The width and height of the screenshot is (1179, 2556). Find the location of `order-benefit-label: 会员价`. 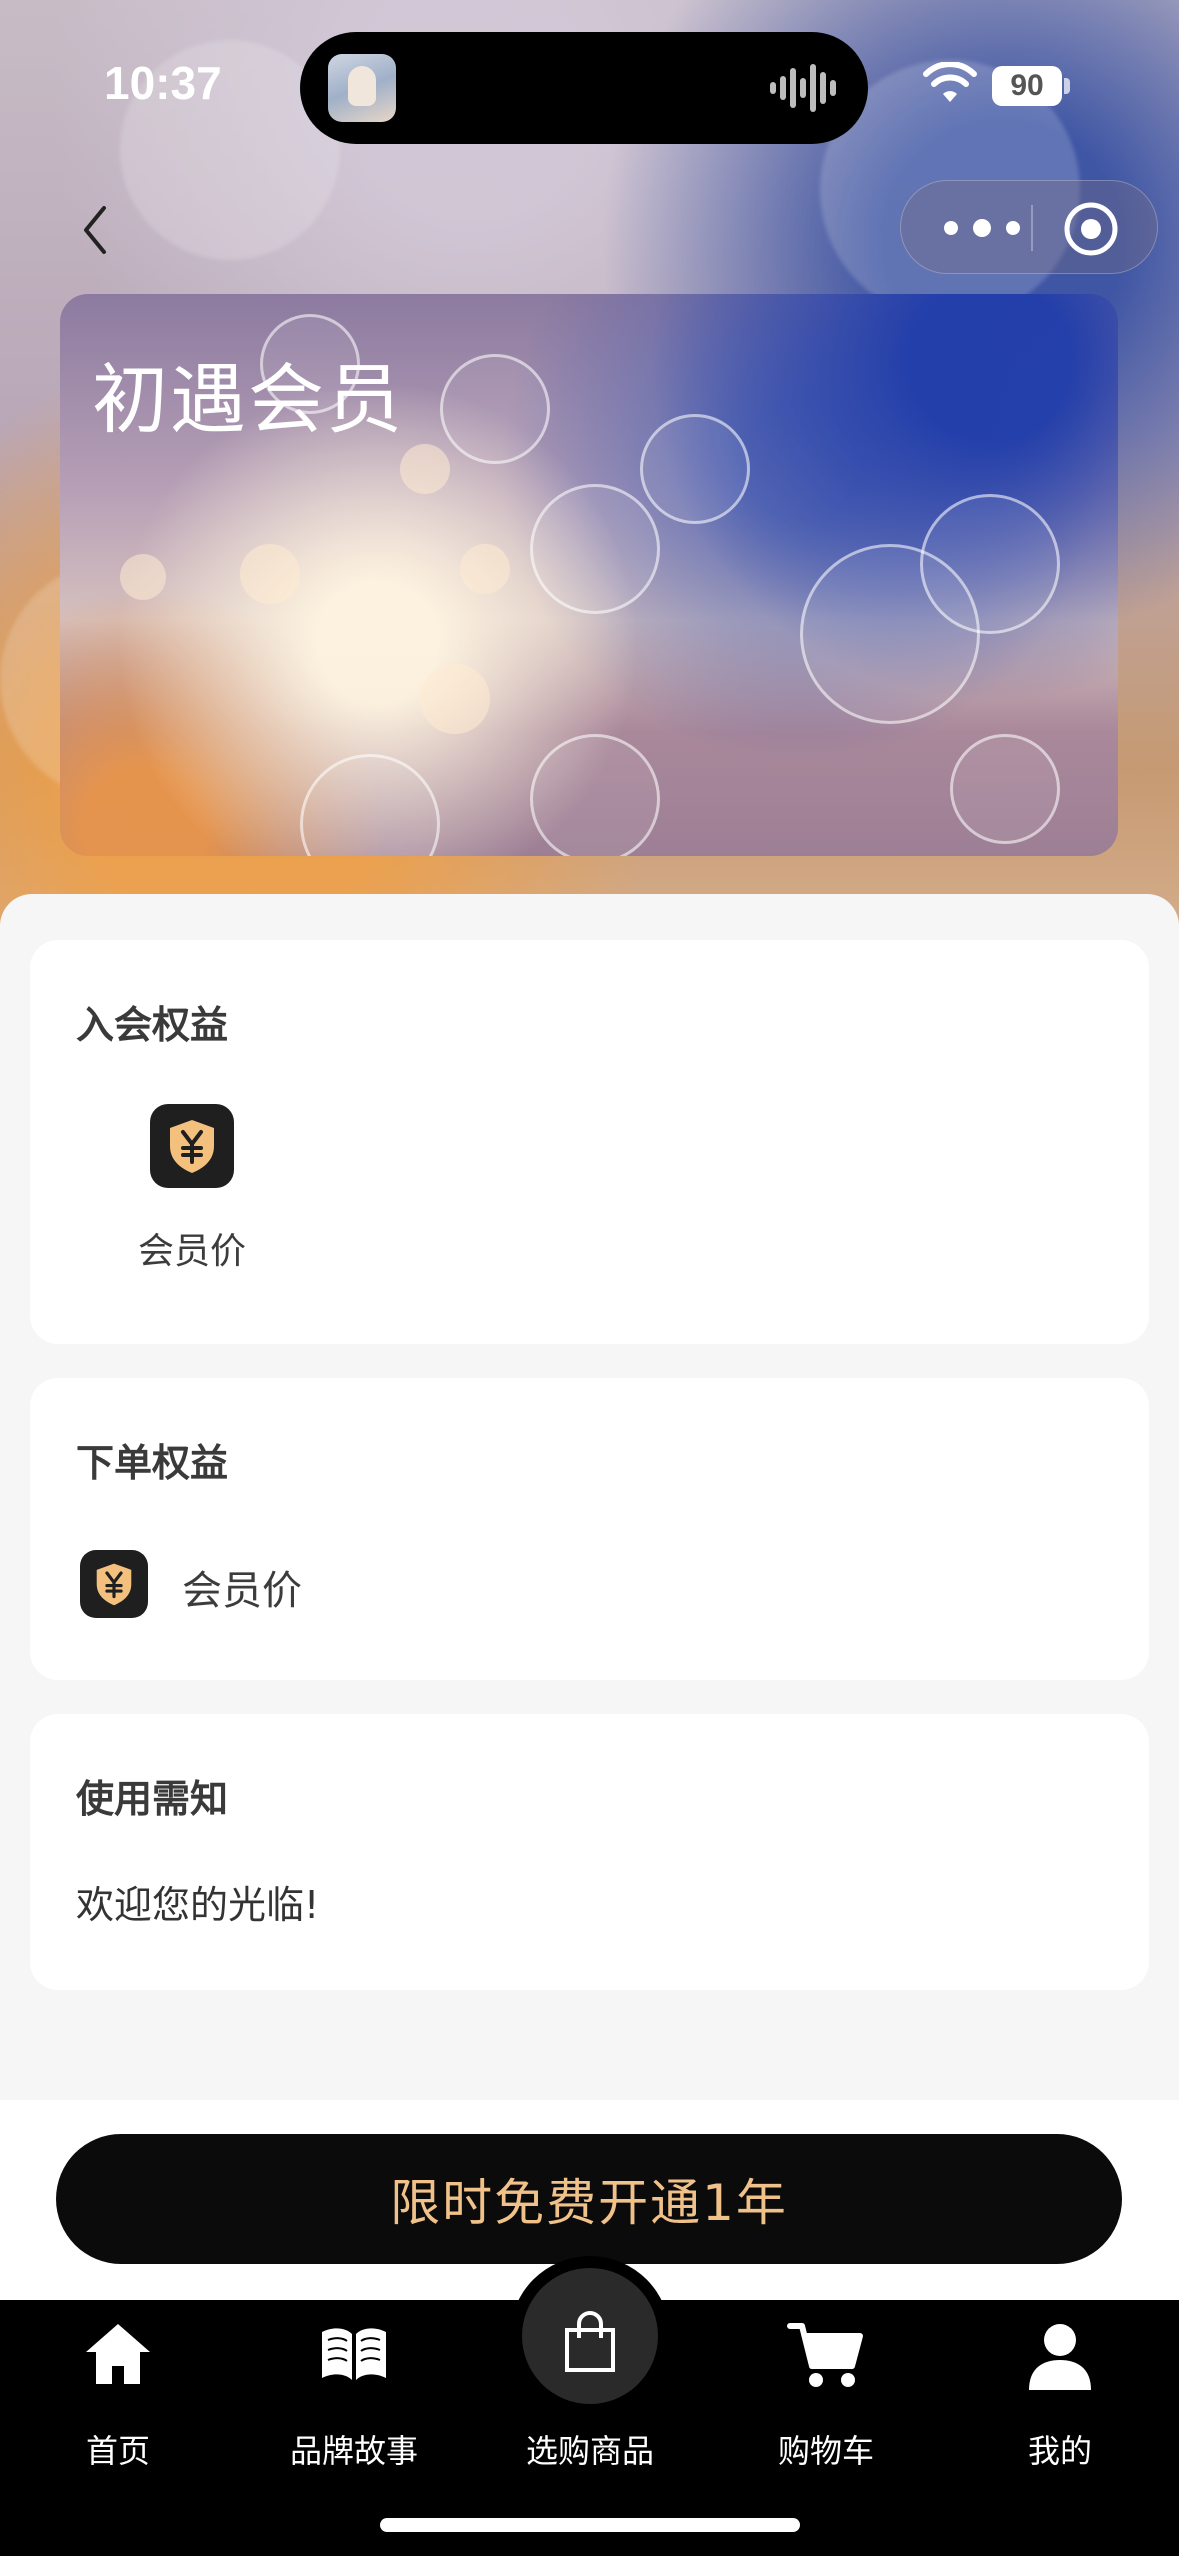

order-benefit-label: 会员价 is located at coordinates (242, 1591).